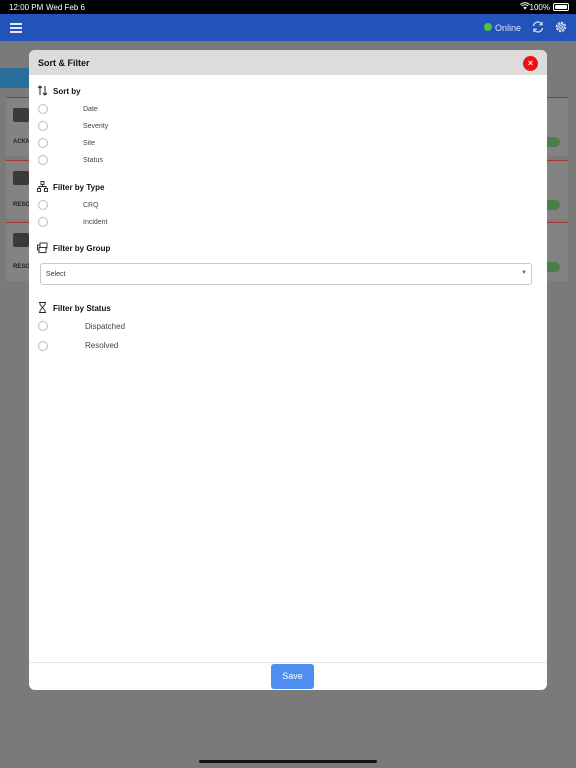  Describe the element at coordinates (43, 160) in the screenshot. I see `radio-sort-status` at that location.